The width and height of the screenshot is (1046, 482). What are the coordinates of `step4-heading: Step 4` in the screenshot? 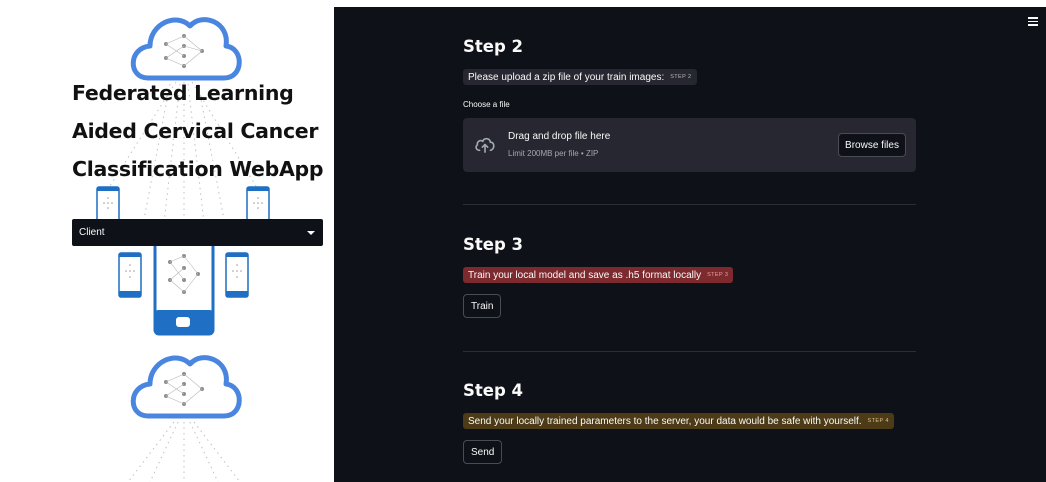 It's located at (493, 390).